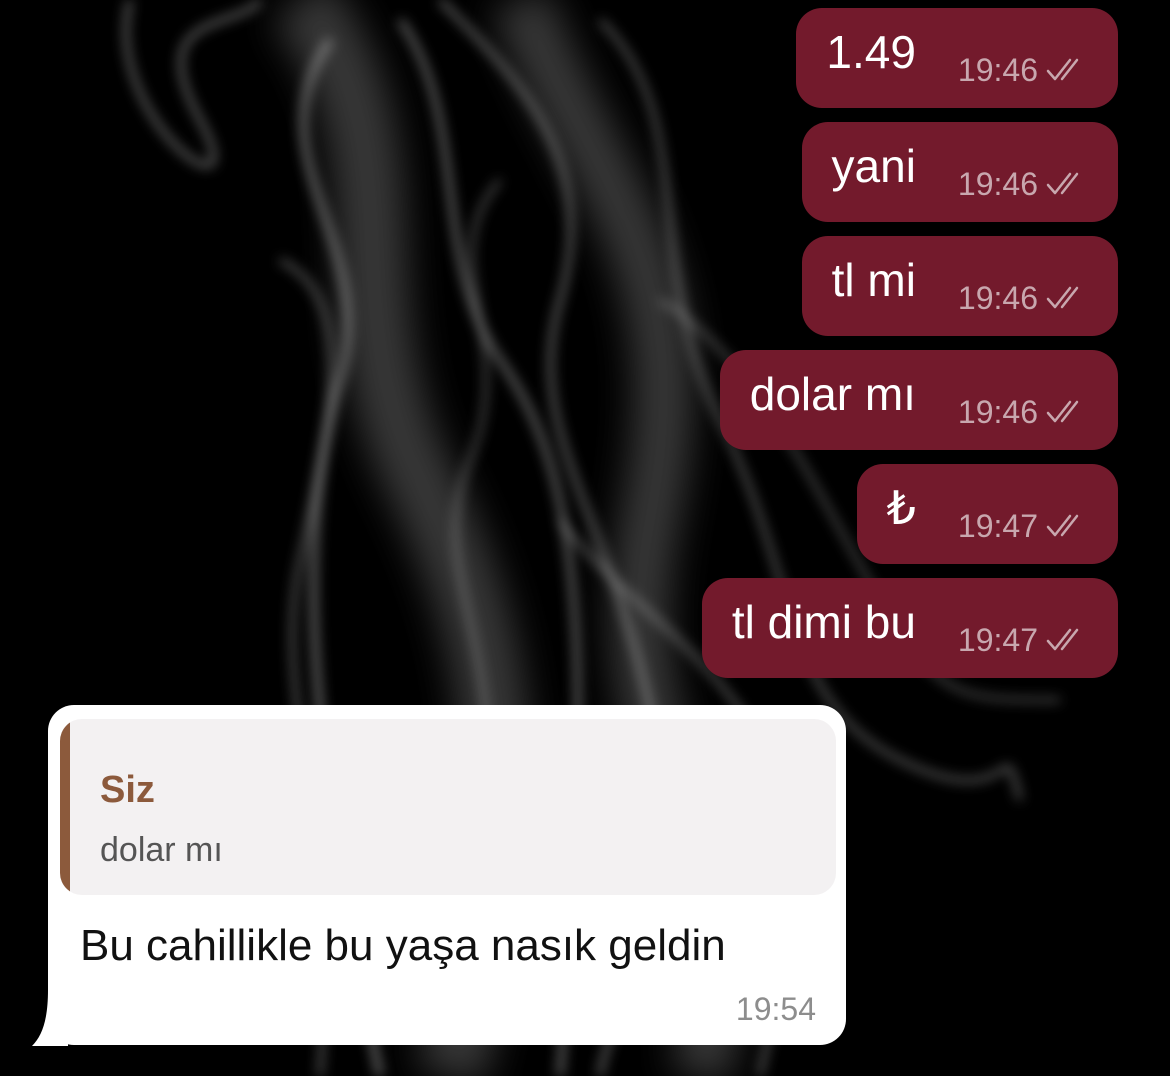 The width and height of the screenshot is (1170, 1076). I want to click on outgoing-message: dolar mı 19:46, so click(918, 400).